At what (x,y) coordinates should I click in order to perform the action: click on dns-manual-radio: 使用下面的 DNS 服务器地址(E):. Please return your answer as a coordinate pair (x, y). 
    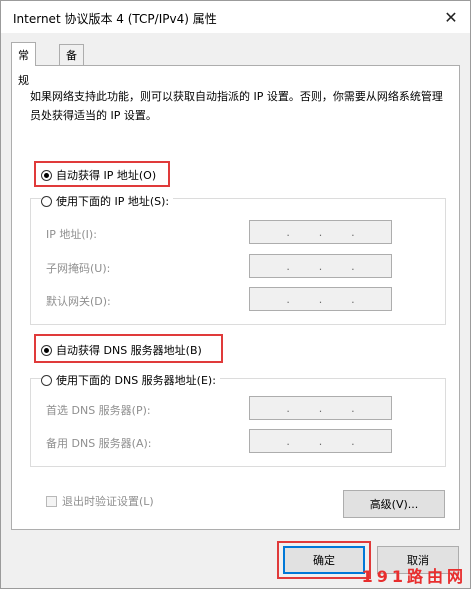
    Looking at the image, I should click on (130, 380).